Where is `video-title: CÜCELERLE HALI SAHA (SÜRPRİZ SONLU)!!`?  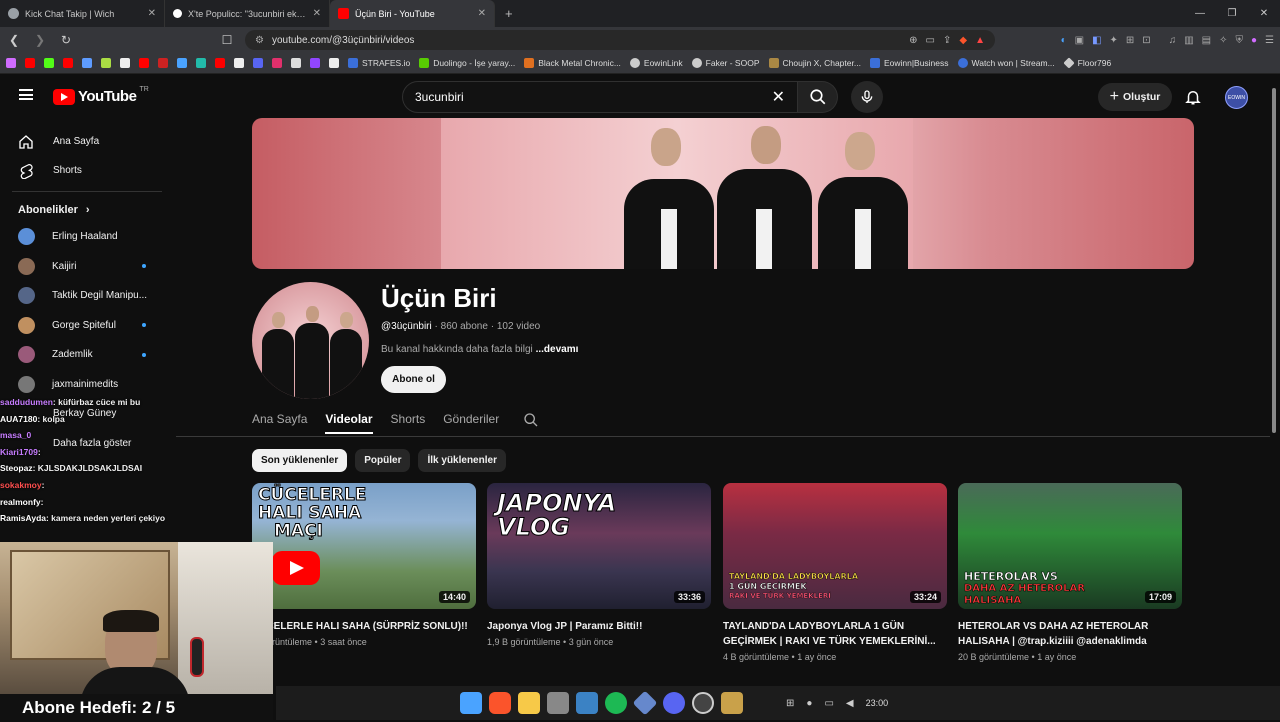
video-title: CÜCELERLE HALI SAHA (SÜRPRİZ SONLU)!! is located at coordinates (364, 626).